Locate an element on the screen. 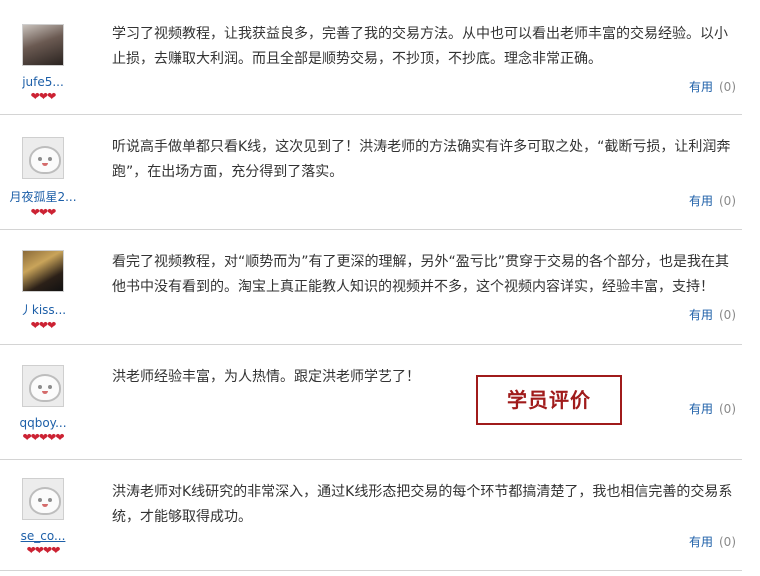  reviewer: jufe5... ❤❤❤ is located at coordinates (43, 63).